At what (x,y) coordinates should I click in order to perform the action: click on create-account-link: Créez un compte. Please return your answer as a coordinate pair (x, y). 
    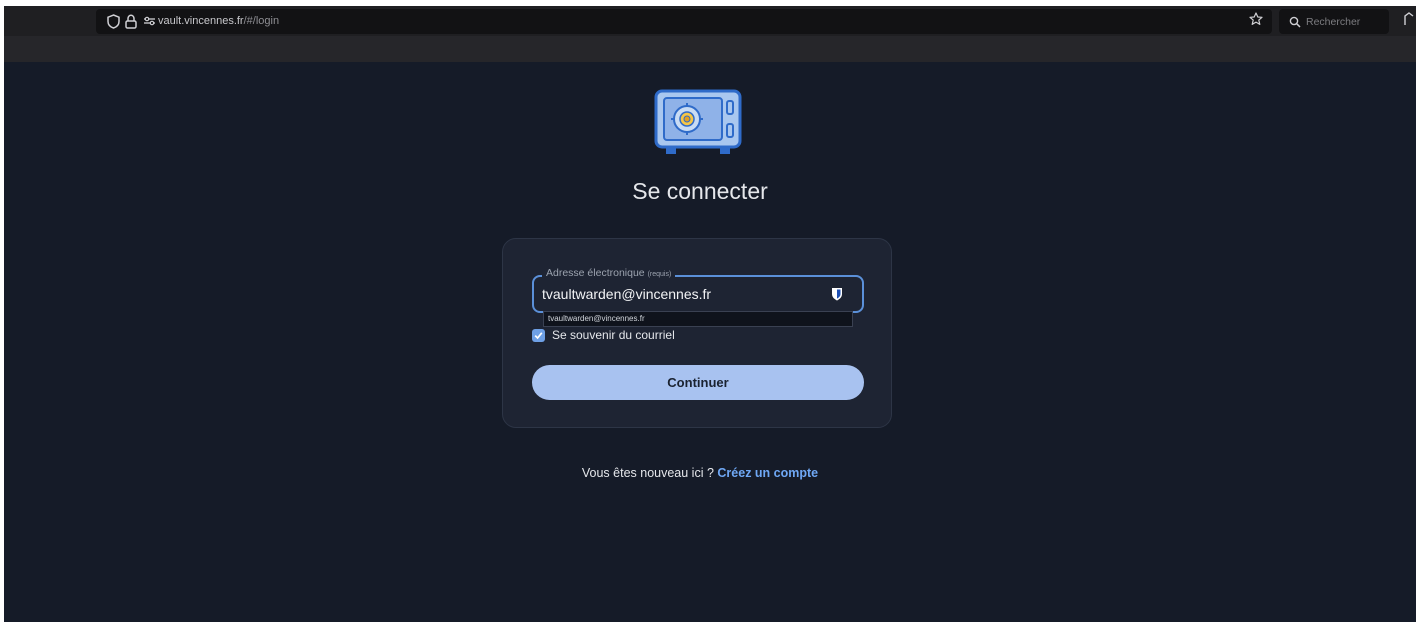
    Looking at the image, I should click on (767, 473).